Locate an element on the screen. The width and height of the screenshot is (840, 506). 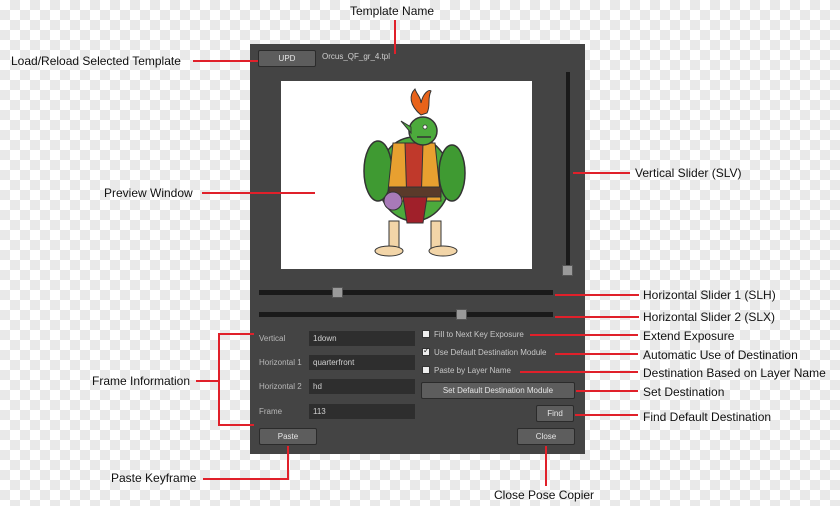
extend-exposure-annotation: Extend Exposure is located at coordinates (689, 336).